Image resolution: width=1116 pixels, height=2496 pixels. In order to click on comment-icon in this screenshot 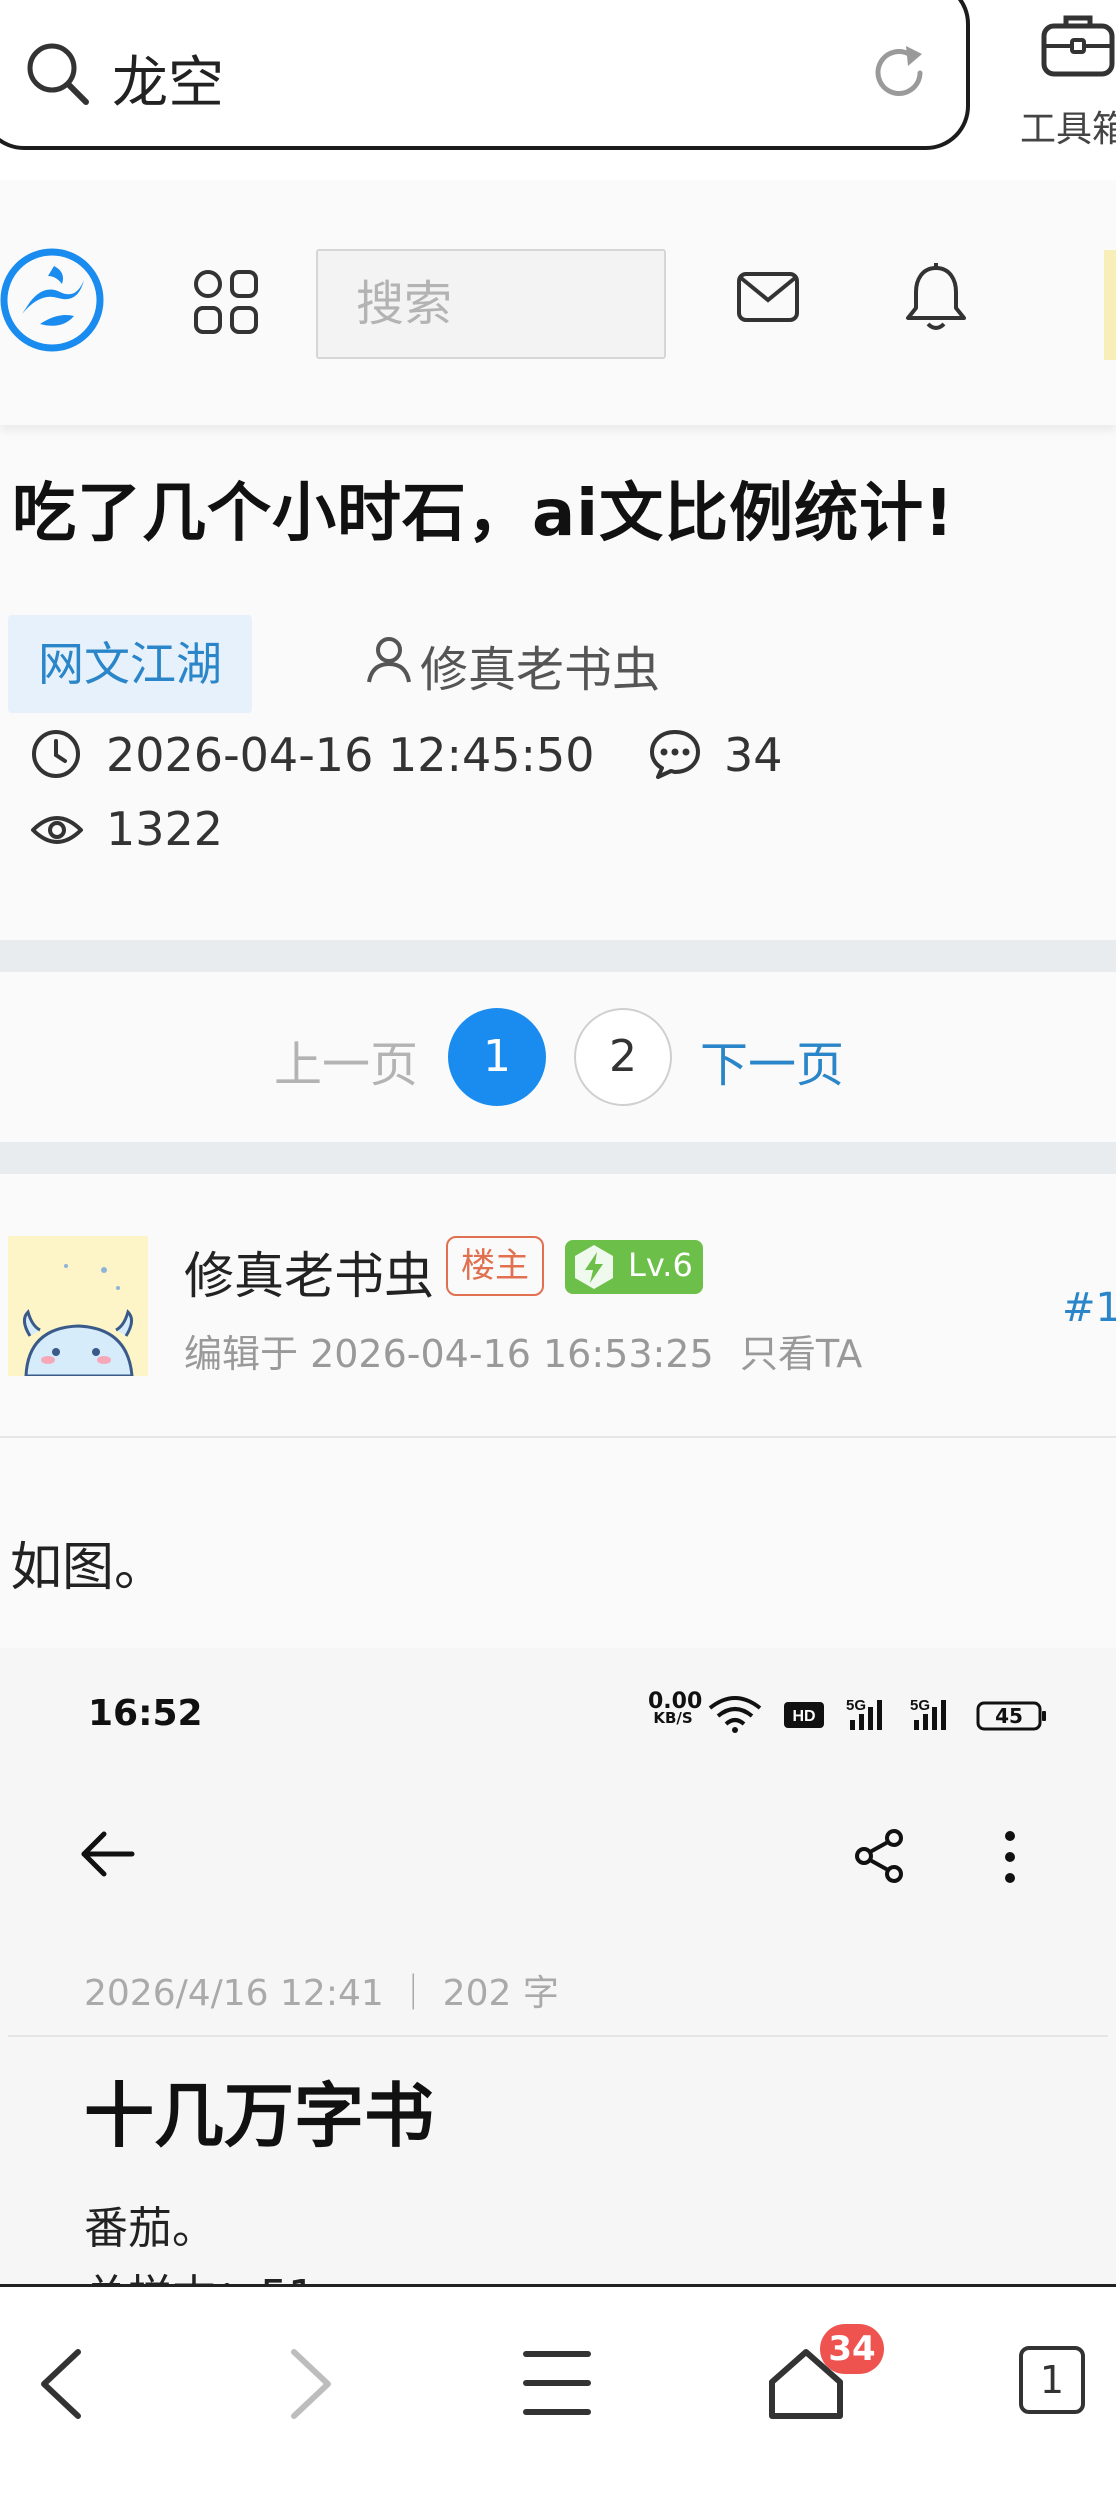, I will do `click(675, 754)`.